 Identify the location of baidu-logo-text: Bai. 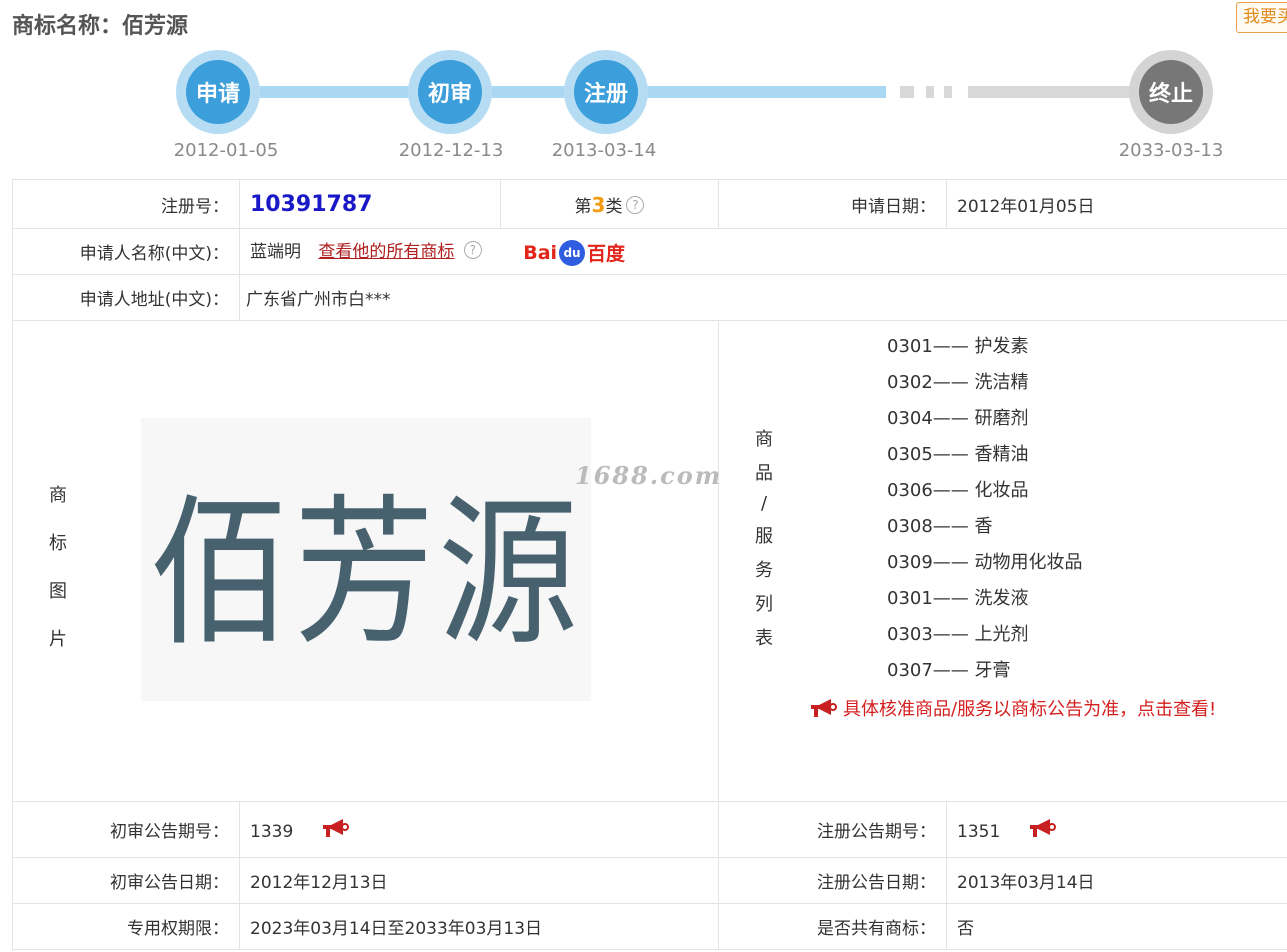
(540, 252).